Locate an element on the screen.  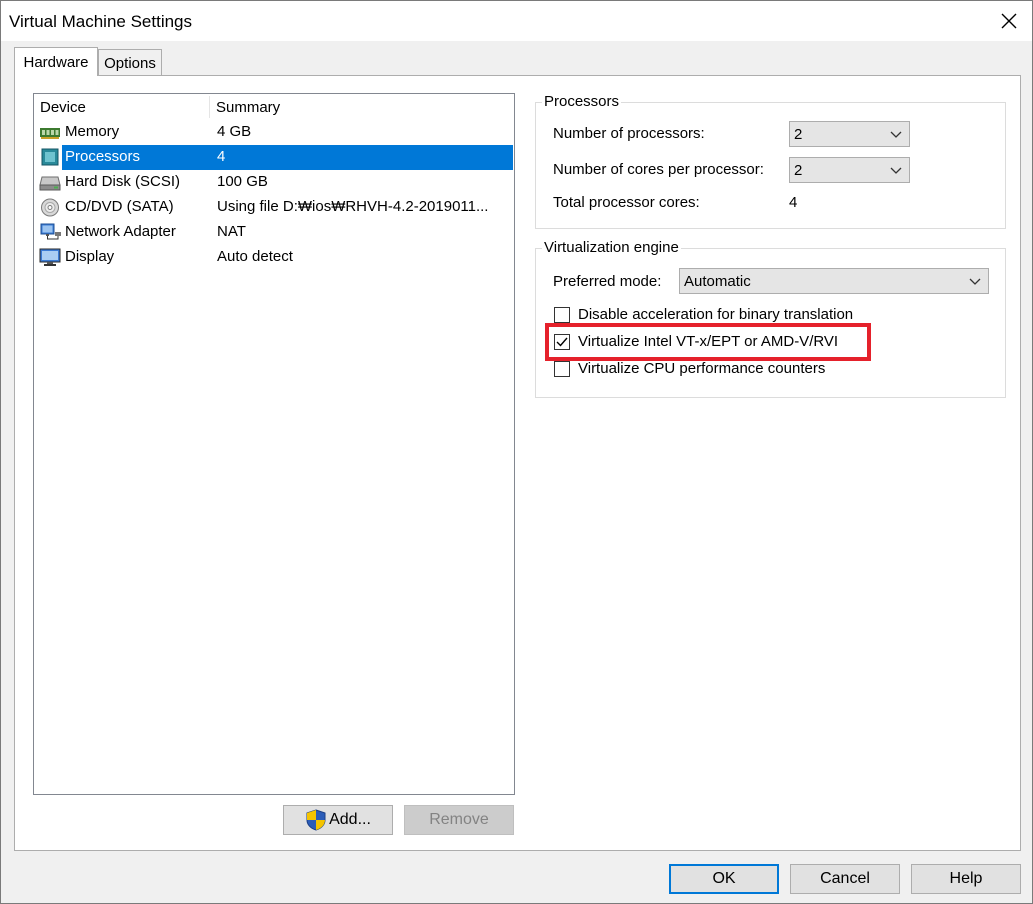
tab-hardware-label: Hardware is located at coordinates (56, 62).